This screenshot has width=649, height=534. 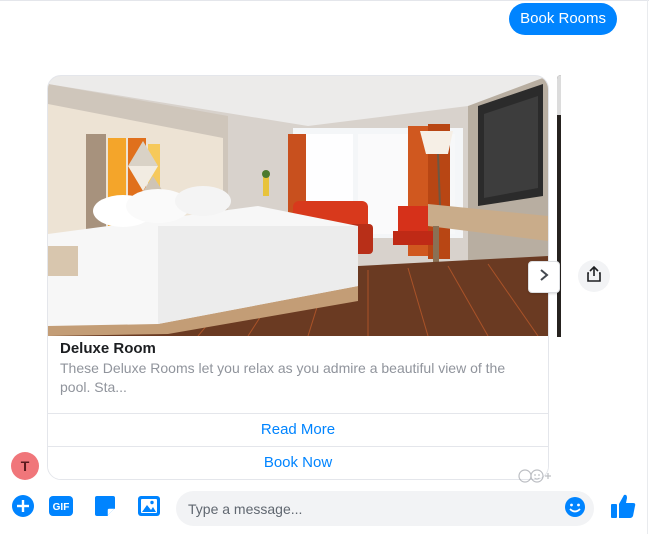 I want to click on add-attachment-button, so click(x=23, y=508).